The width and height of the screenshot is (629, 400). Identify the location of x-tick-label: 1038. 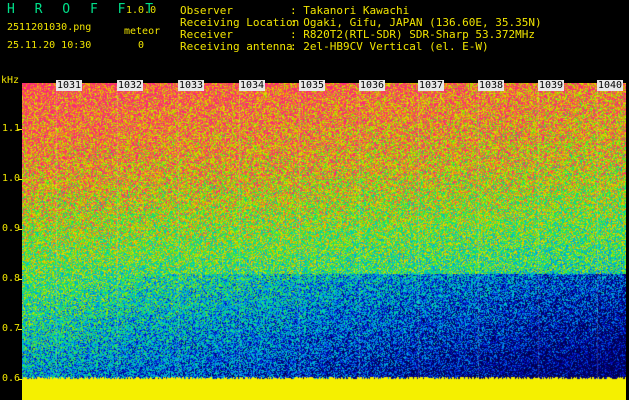
(491, 85).